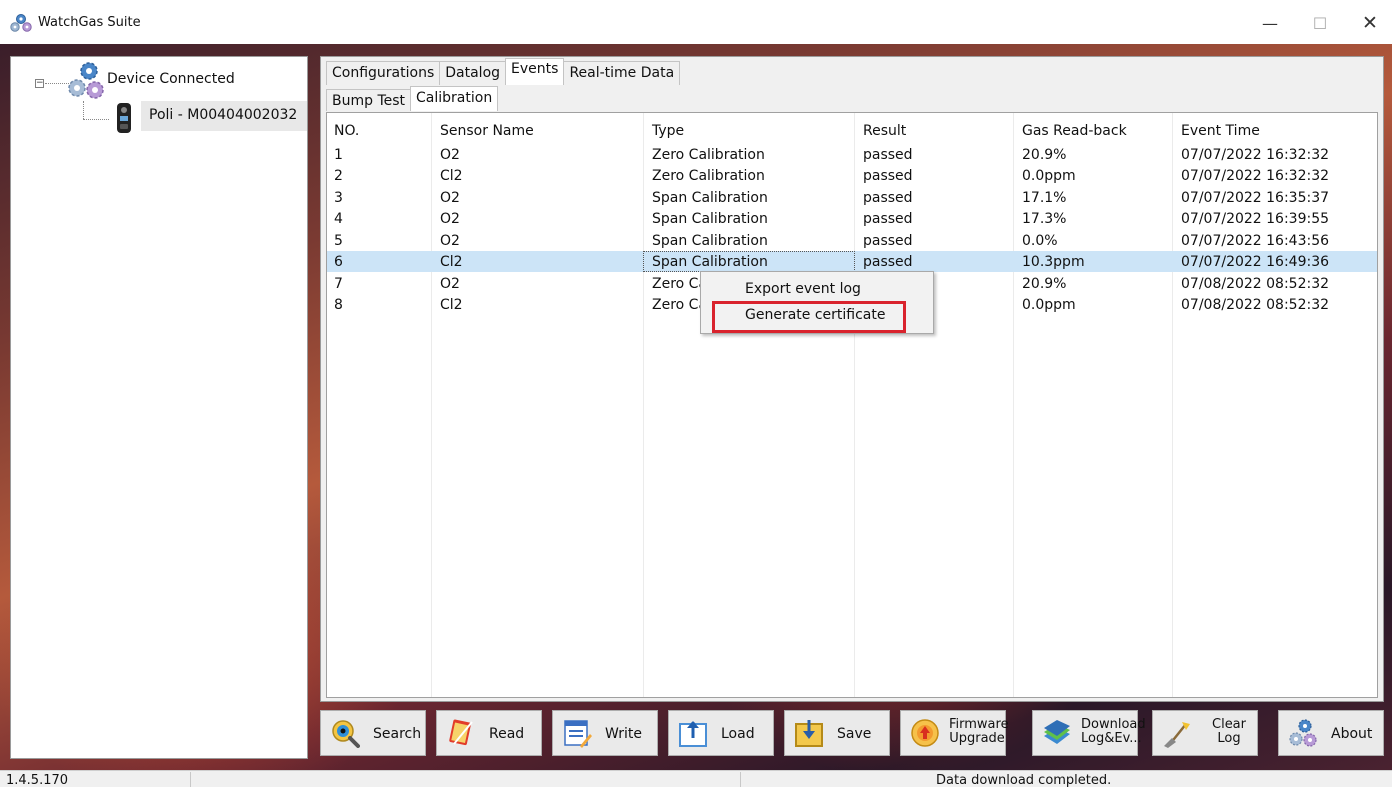  What do you see at coordinates (369, 100) in the screenshot?
I see `subtab-bump-test: Bump Test` at bounding box center [369, 100].